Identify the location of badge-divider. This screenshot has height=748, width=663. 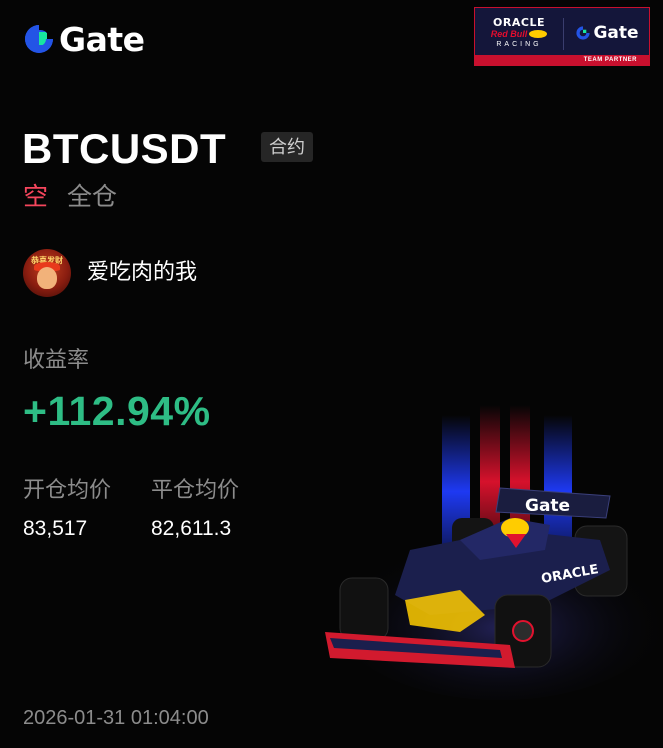
(563, 34).